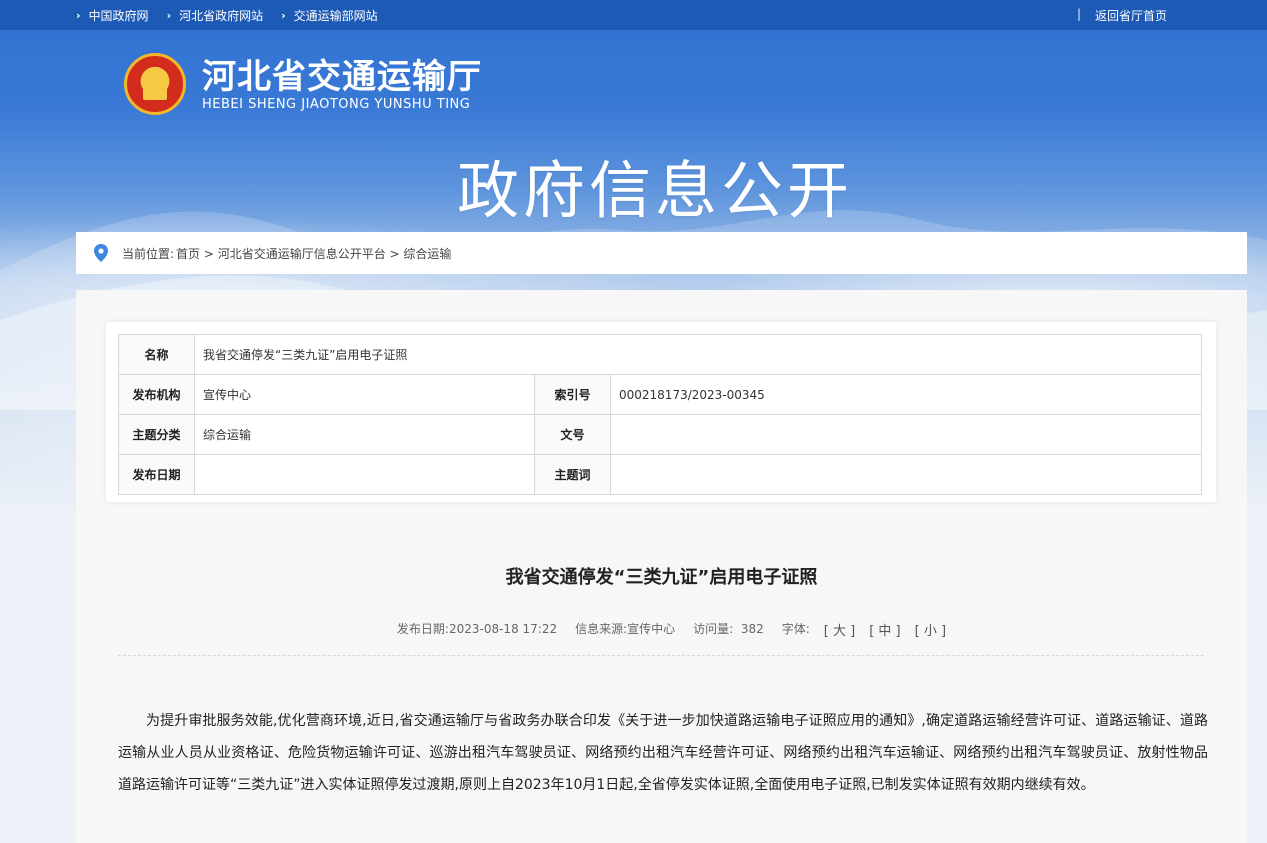 The height and width of the screenshot is (843, 1267). What do you see at coordinates (906, 474) in the screenshot?
I see `keywords-value` at bounding box center [906, 474].